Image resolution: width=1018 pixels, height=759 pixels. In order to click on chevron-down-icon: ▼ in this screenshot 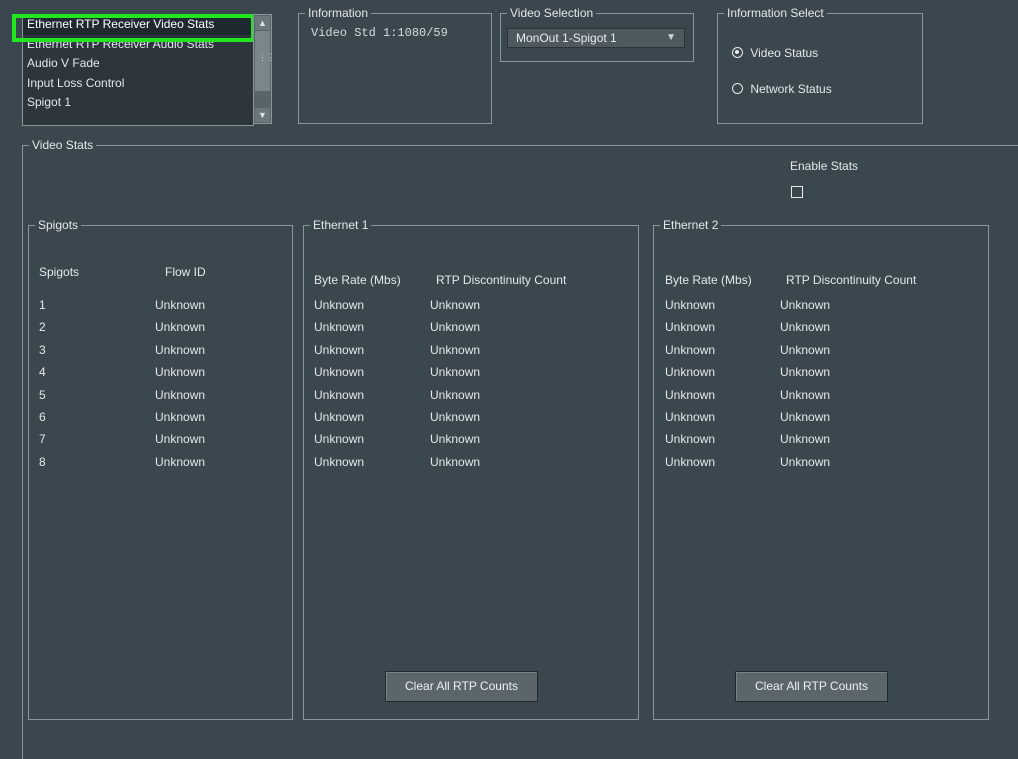, I will do `click(671, 37)`.